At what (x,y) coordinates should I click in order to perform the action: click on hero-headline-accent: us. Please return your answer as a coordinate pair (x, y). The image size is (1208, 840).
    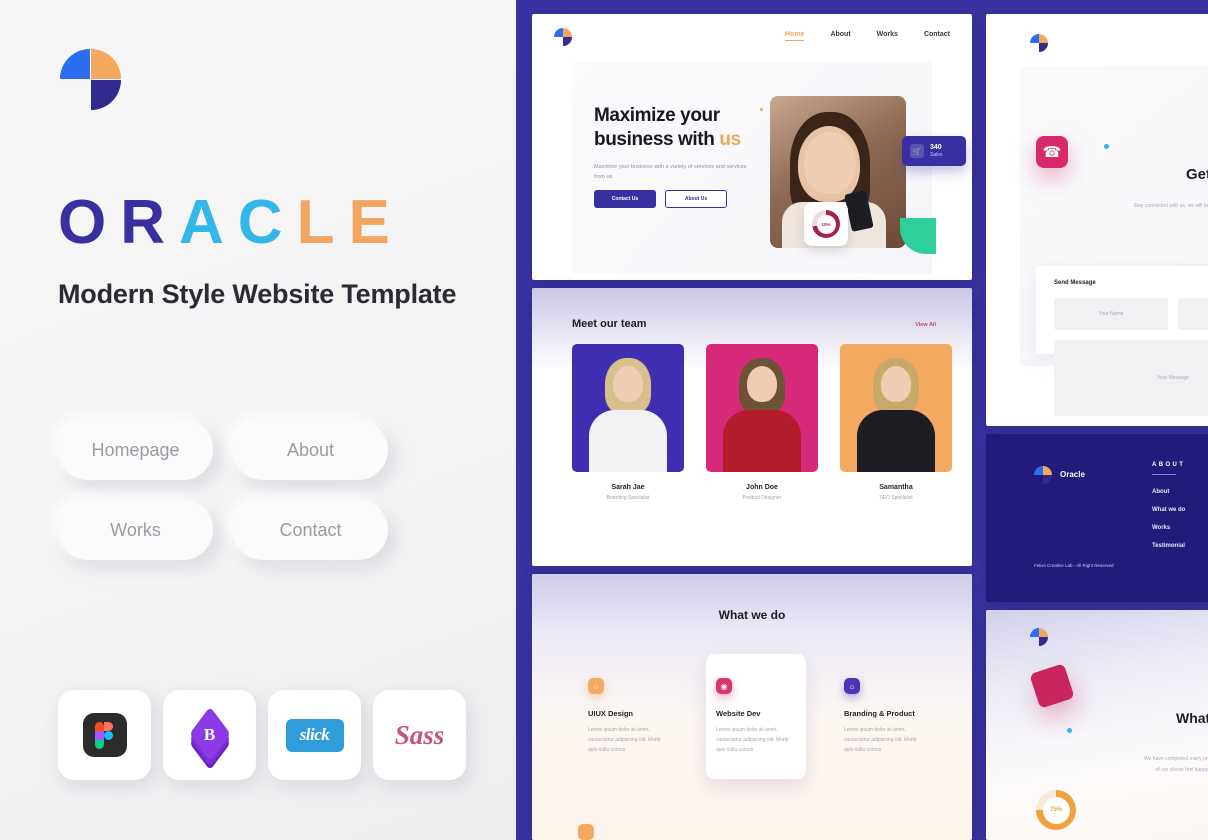
    Looking at the image, I should click on (730, 139).